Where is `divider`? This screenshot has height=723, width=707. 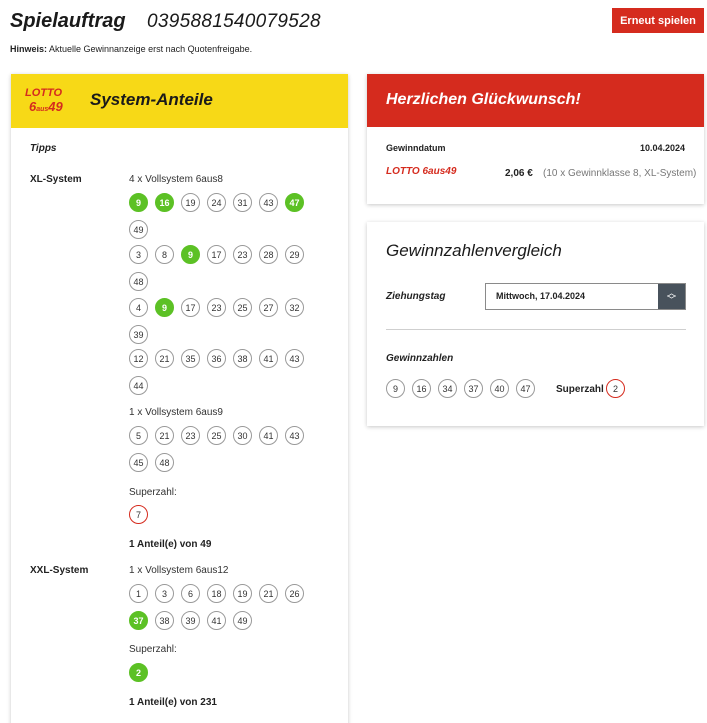
divider is located at coordinates (536, 329).